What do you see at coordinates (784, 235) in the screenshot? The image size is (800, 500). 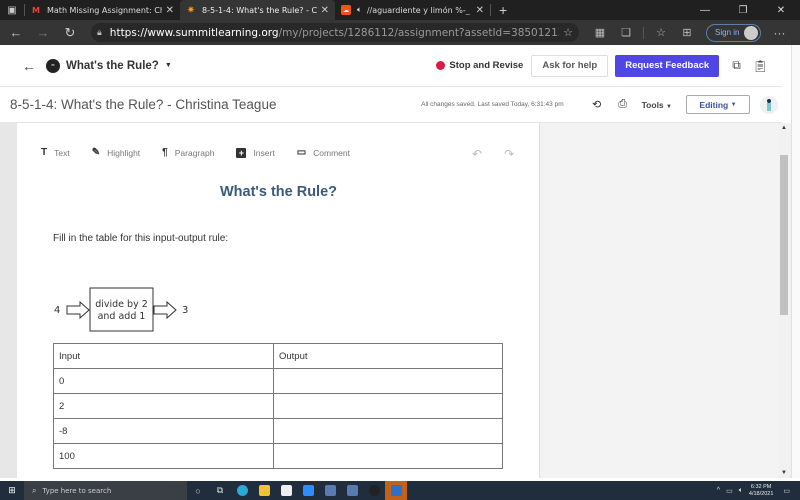 I see `scrollbar-thumb` at bounding box center [784, 235].